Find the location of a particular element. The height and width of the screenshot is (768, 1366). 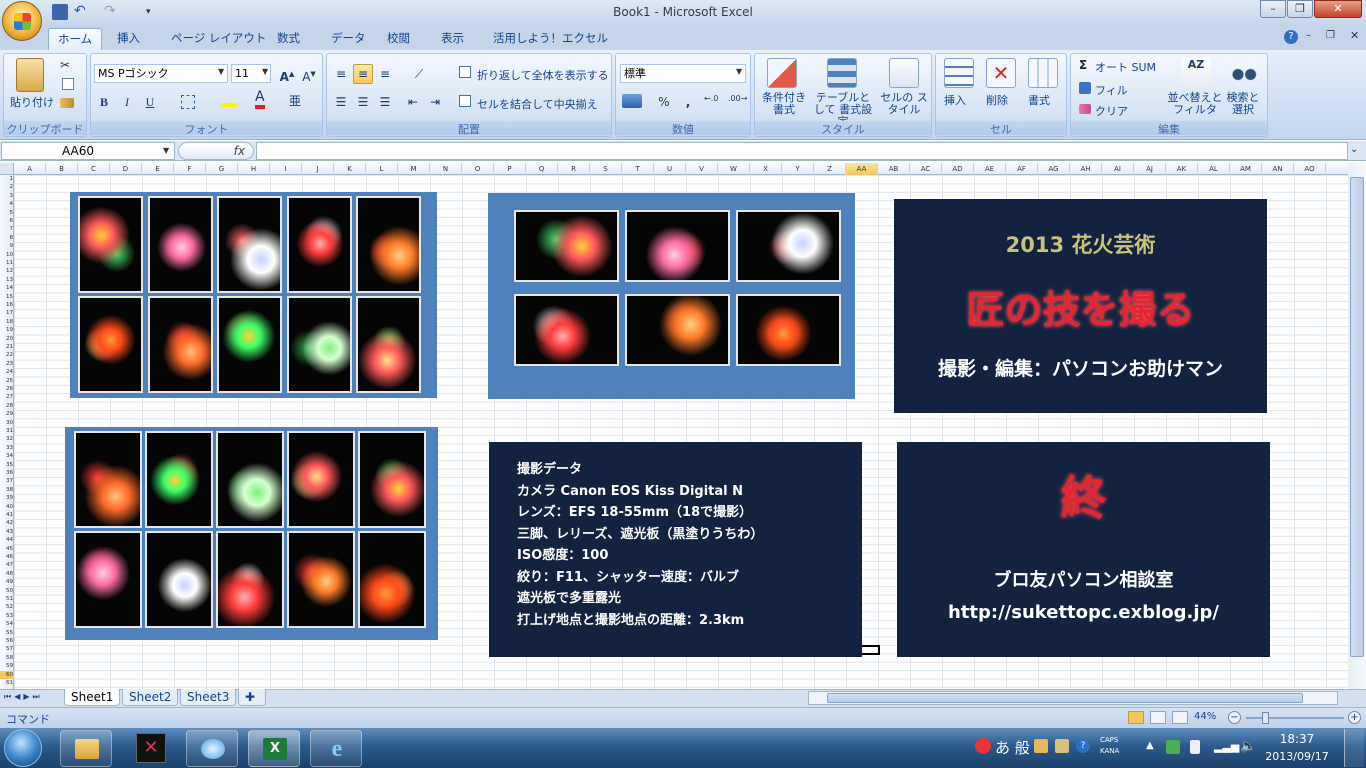

restore-button: ❐ is located at coordinates (1300, 9).